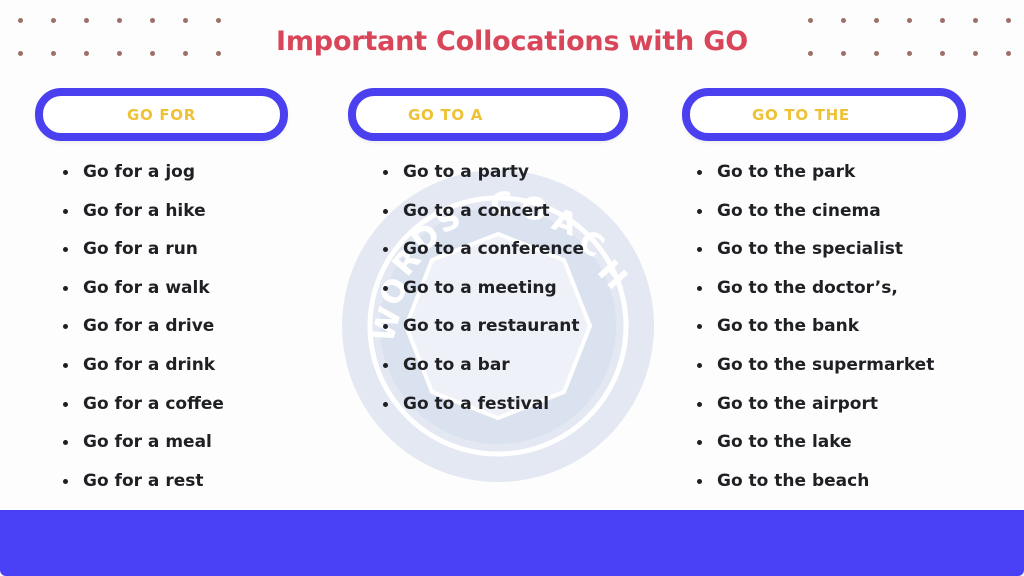  What do you see at coordinates (149, 326) in the screenshot?
I see `list-item-label: Go for a drive` at bounding box center [149, 326].